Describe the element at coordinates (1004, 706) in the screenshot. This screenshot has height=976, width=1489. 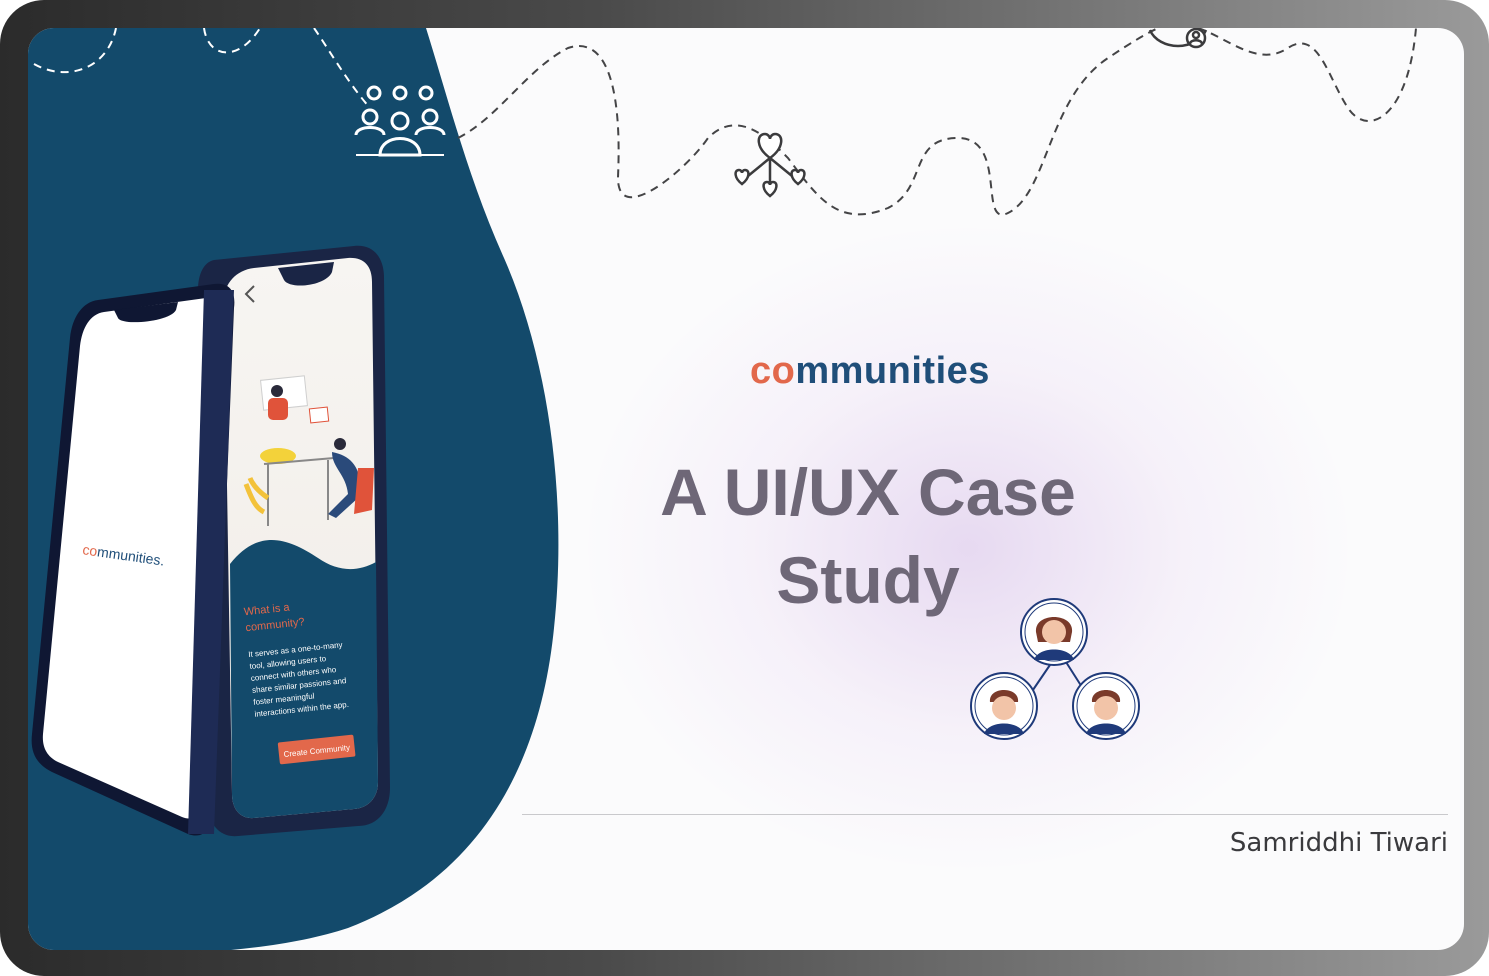
I see `person-left` at that location.